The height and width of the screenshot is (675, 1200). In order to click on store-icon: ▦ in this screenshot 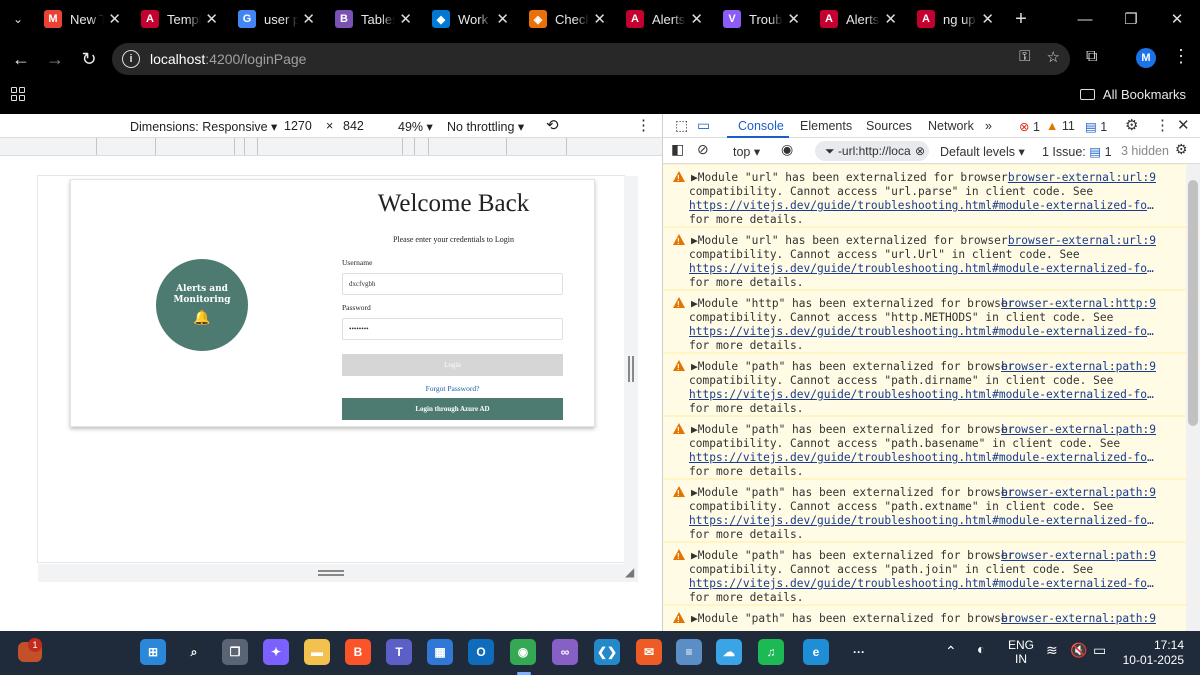, I will do `click(440, 652)`.